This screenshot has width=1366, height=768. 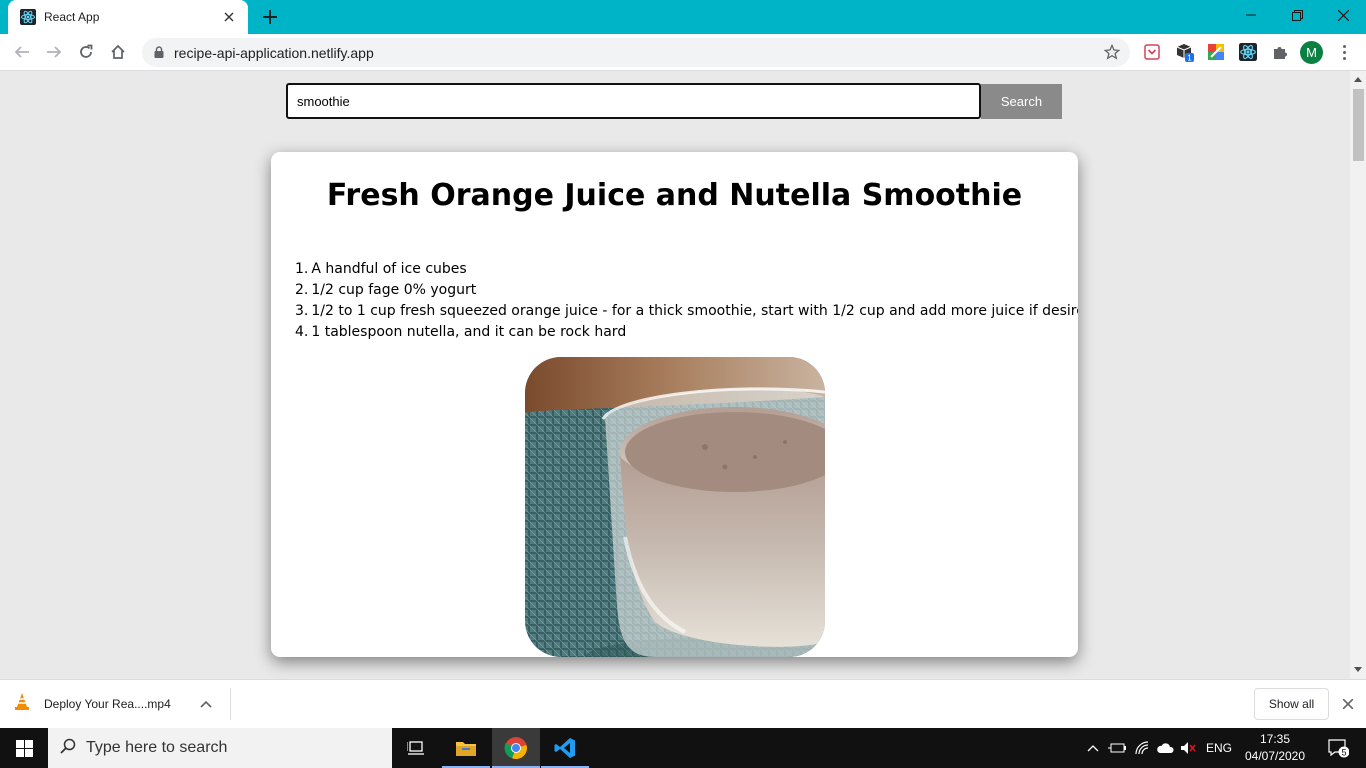 I want to click on bookmark-star-icon, so click(x=1112, y=53).